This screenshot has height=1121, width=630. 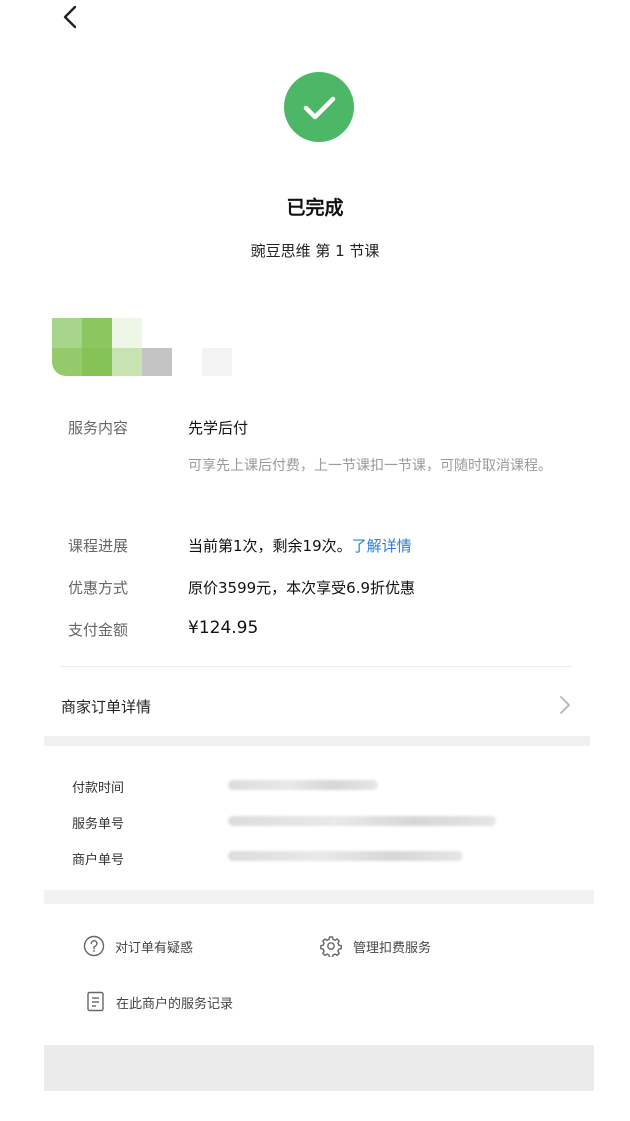 I want to click on service-description: 可享先上课后付费，上一节课扣一节课，可随时取消课程。, so click(x=370, y=466).